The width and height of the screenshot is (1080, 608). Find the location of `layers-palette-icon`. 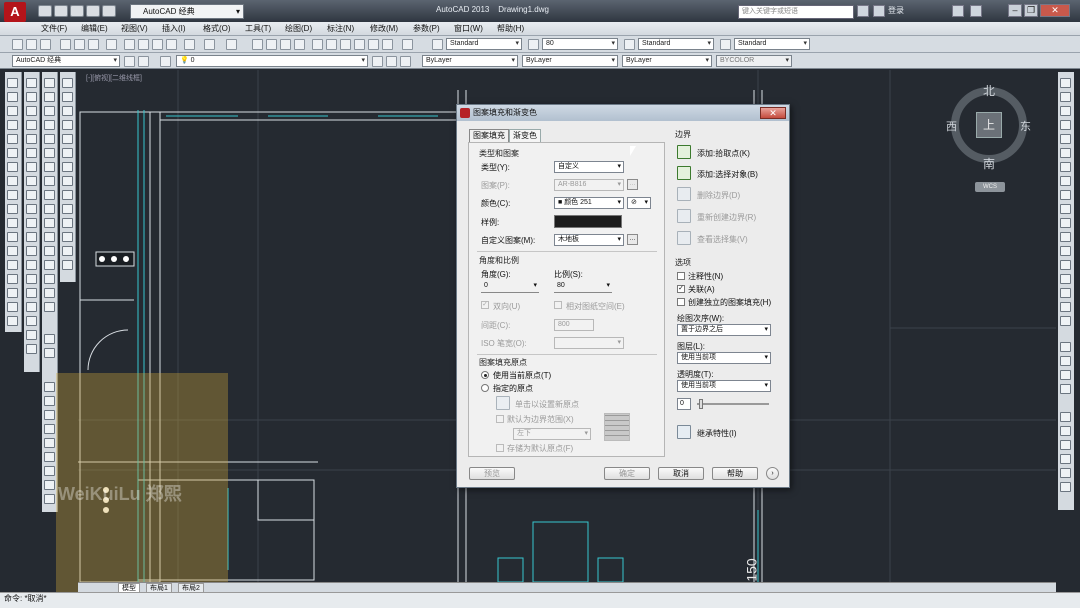

layers-palette-icon is located at coordinates (1065, 431).